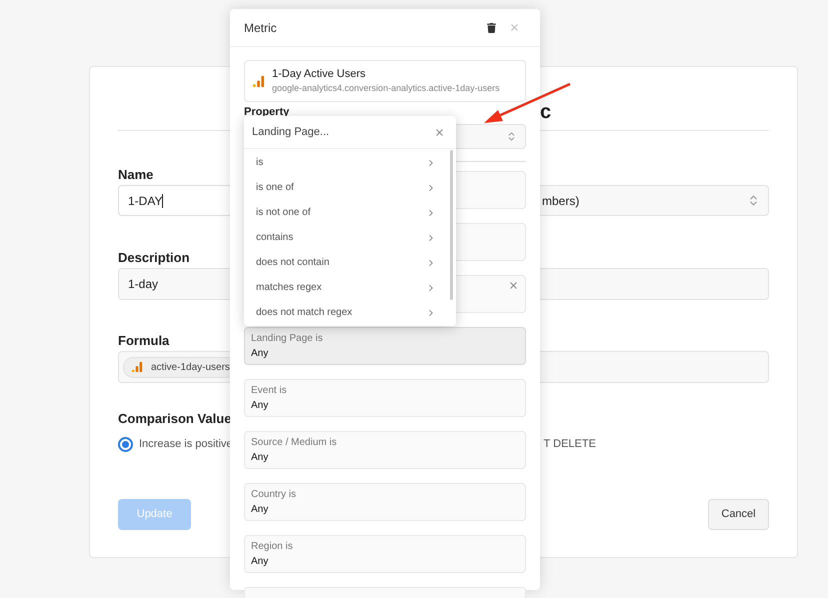  What do you see at coordinates (546, 112) in the screenshot?
I see `page-heading: c` at bounding box center [546, 112].